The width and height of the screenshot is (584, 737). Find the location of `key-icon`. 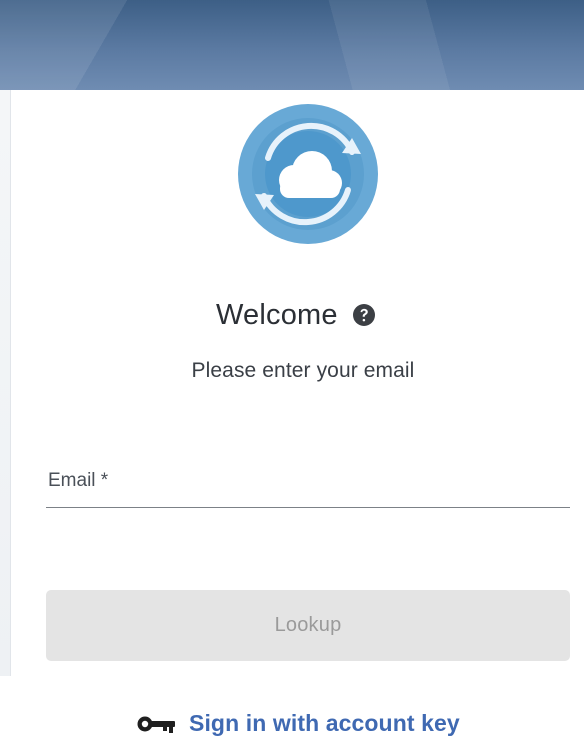

key-icon is located at coordinates (157, 724).